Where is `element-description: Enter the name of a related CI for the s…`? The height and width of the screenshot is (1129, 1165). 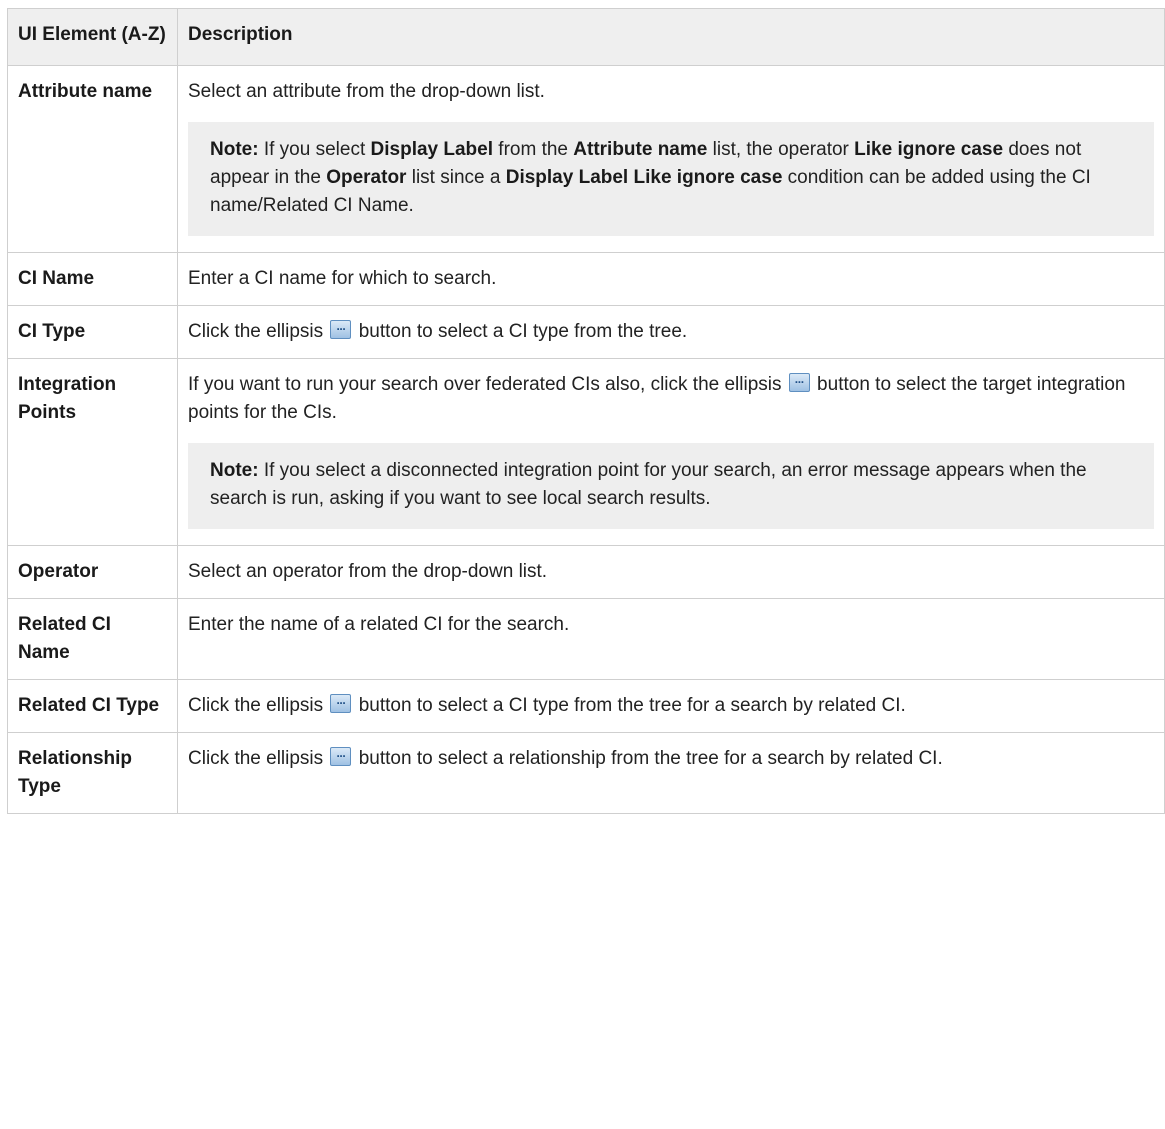 element-description: Enter the name of a related CI for the s… is located at coordinates (671, 639).